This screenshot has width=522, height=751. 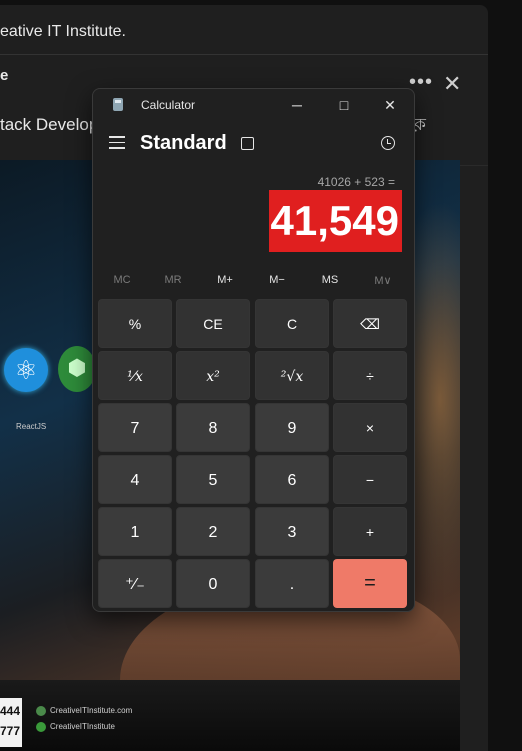 I want to click on number-line: 777, so click(x=10, y=731).